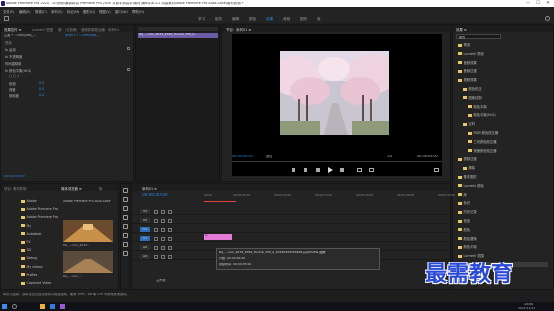 This screenshot has height=311, width=554. What do you see at coordinates (483, 132) in the screenshot?
I see `effects-tree-item: RGB 颜色校正器` at bounding box center [483, 132].